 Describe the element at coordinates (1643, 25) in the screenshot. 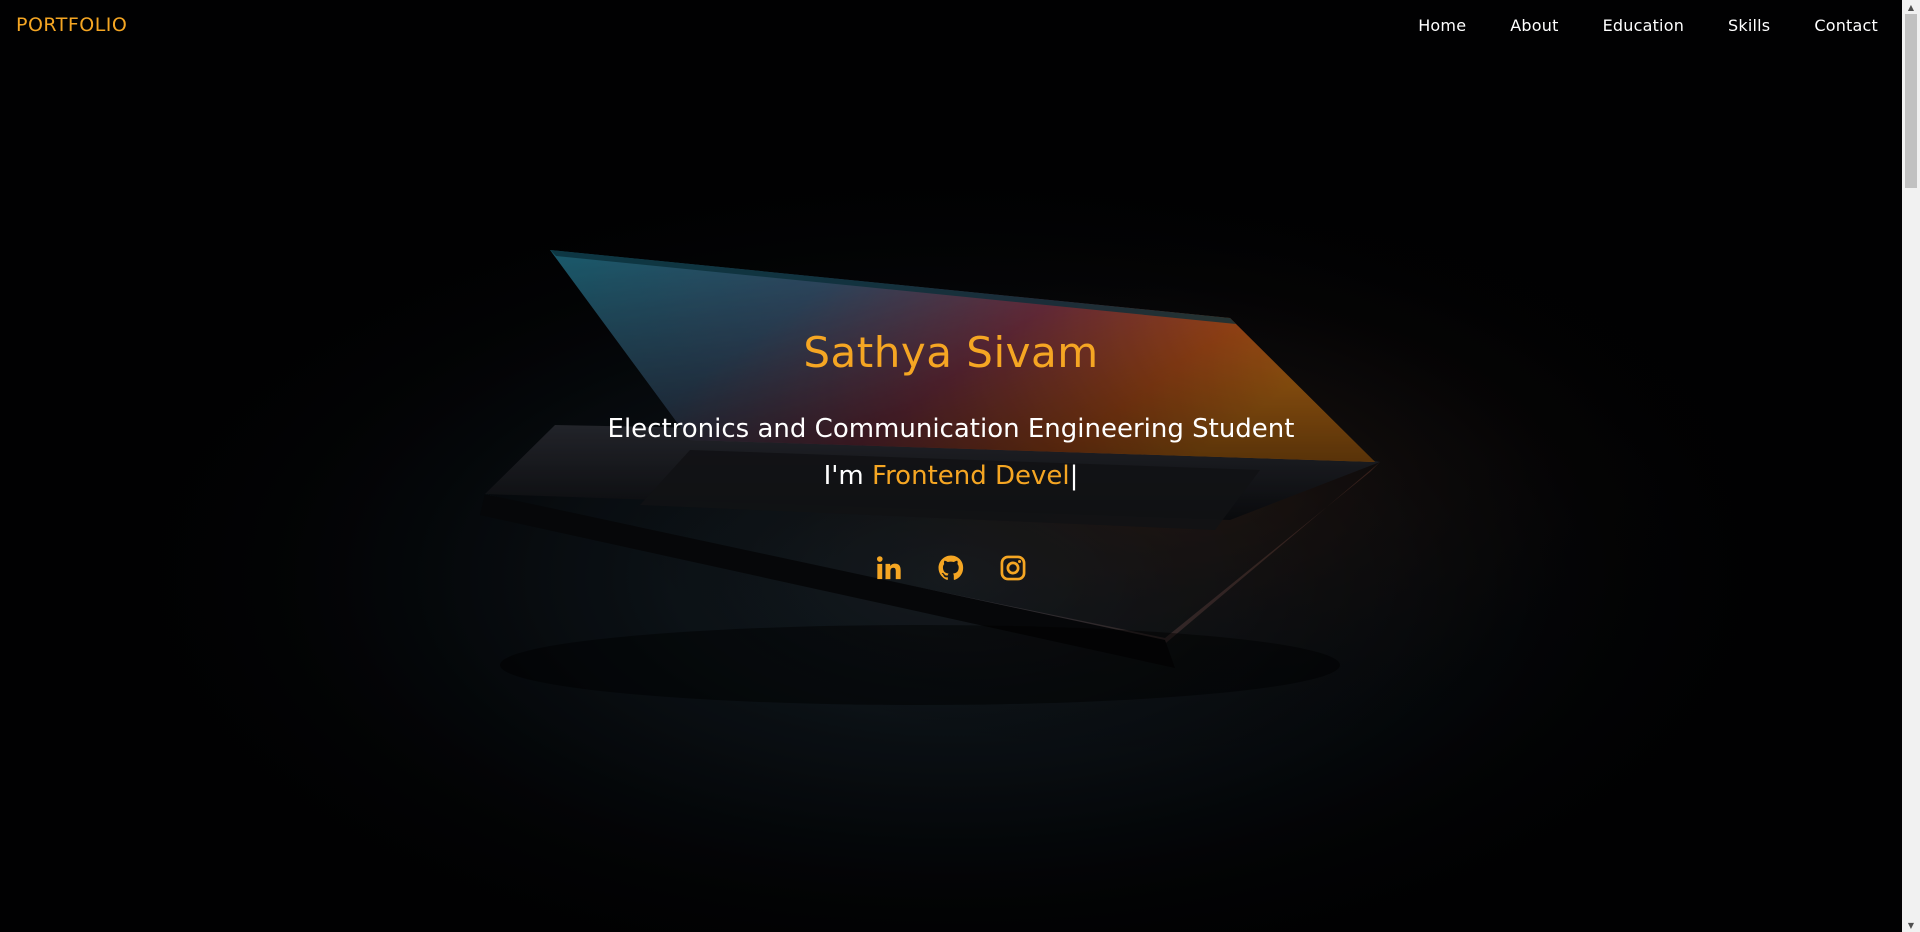

I see `nav-link-education: Education` at that location.